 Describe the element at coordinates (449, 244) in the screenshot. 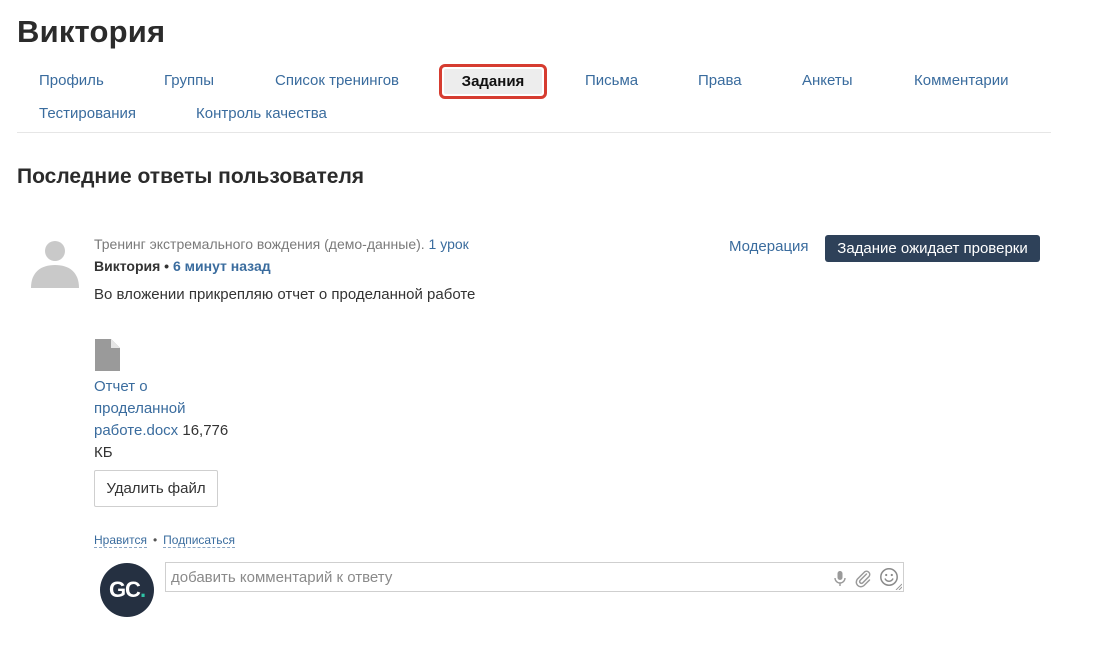

I see `lesson-link: 1 урок` at that location.